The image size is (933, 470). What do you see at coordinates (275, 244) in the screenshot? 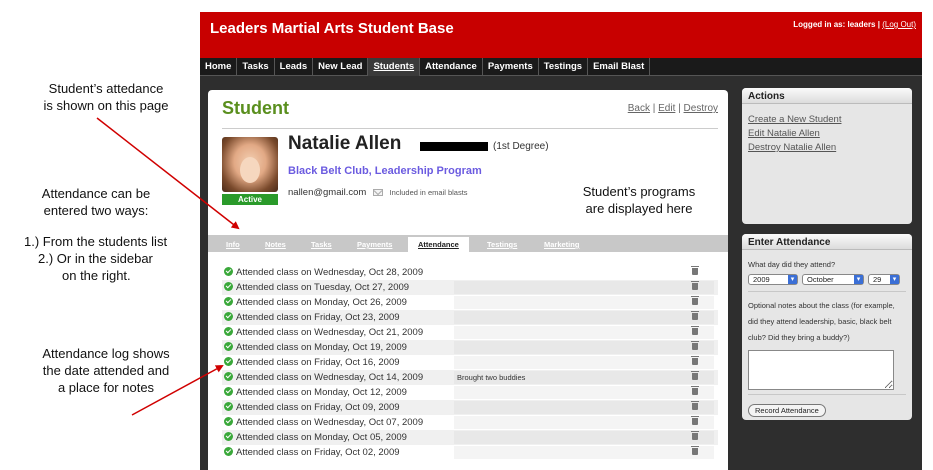
I see `tab-notes: Notes` at bounding box center [275, 244].